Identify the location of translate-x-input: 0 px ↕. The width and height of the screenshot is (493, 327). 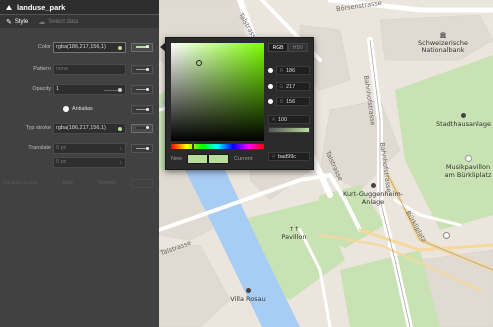
(89, 148).